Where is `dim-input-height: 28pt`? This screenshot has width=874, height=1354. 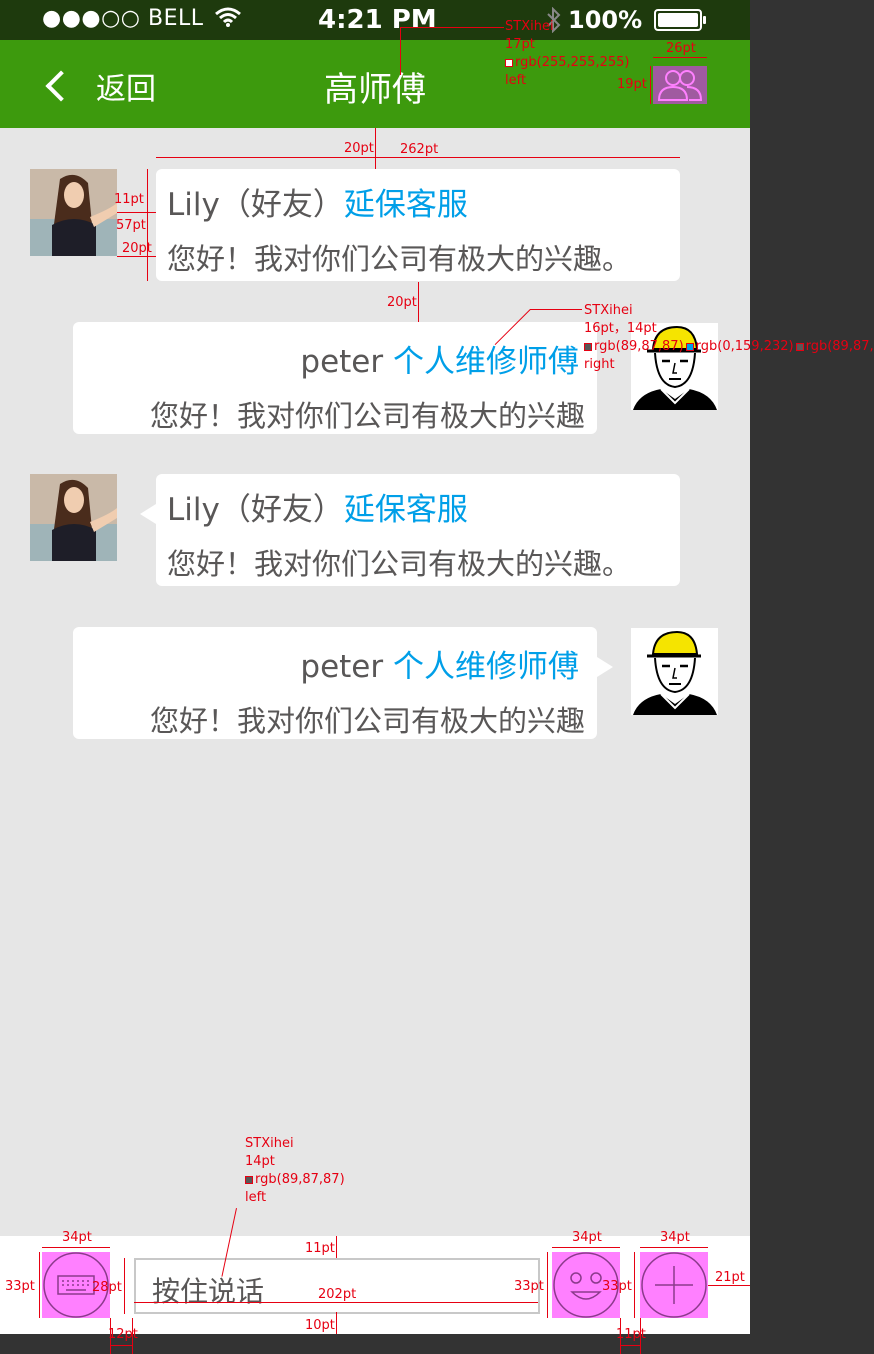
dim-input-height: 28pt is located at coordinates (107, 1287).